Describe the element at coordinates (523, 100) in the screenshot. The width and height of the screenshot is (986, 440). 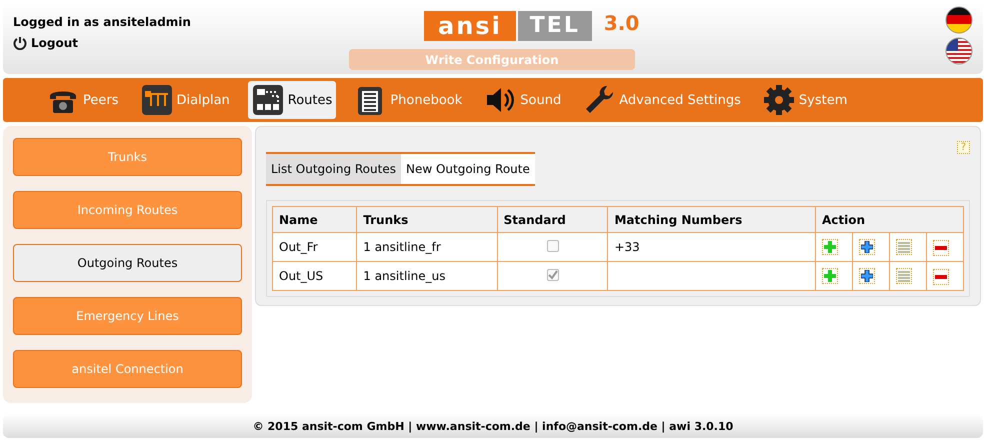
I see `nav-tab: Sound` at that location.